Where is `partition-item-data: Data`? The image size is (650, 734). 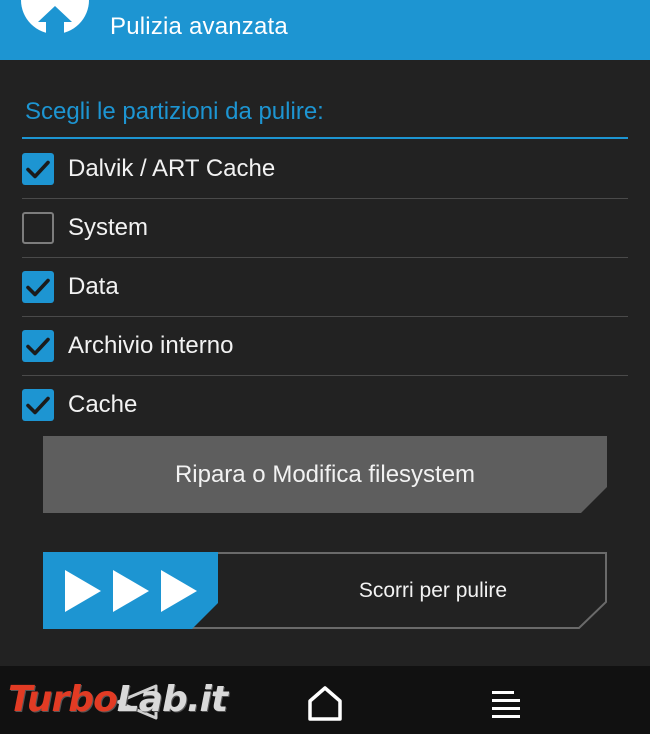
partition-item-data: Data is located at coordinates (325, 287).